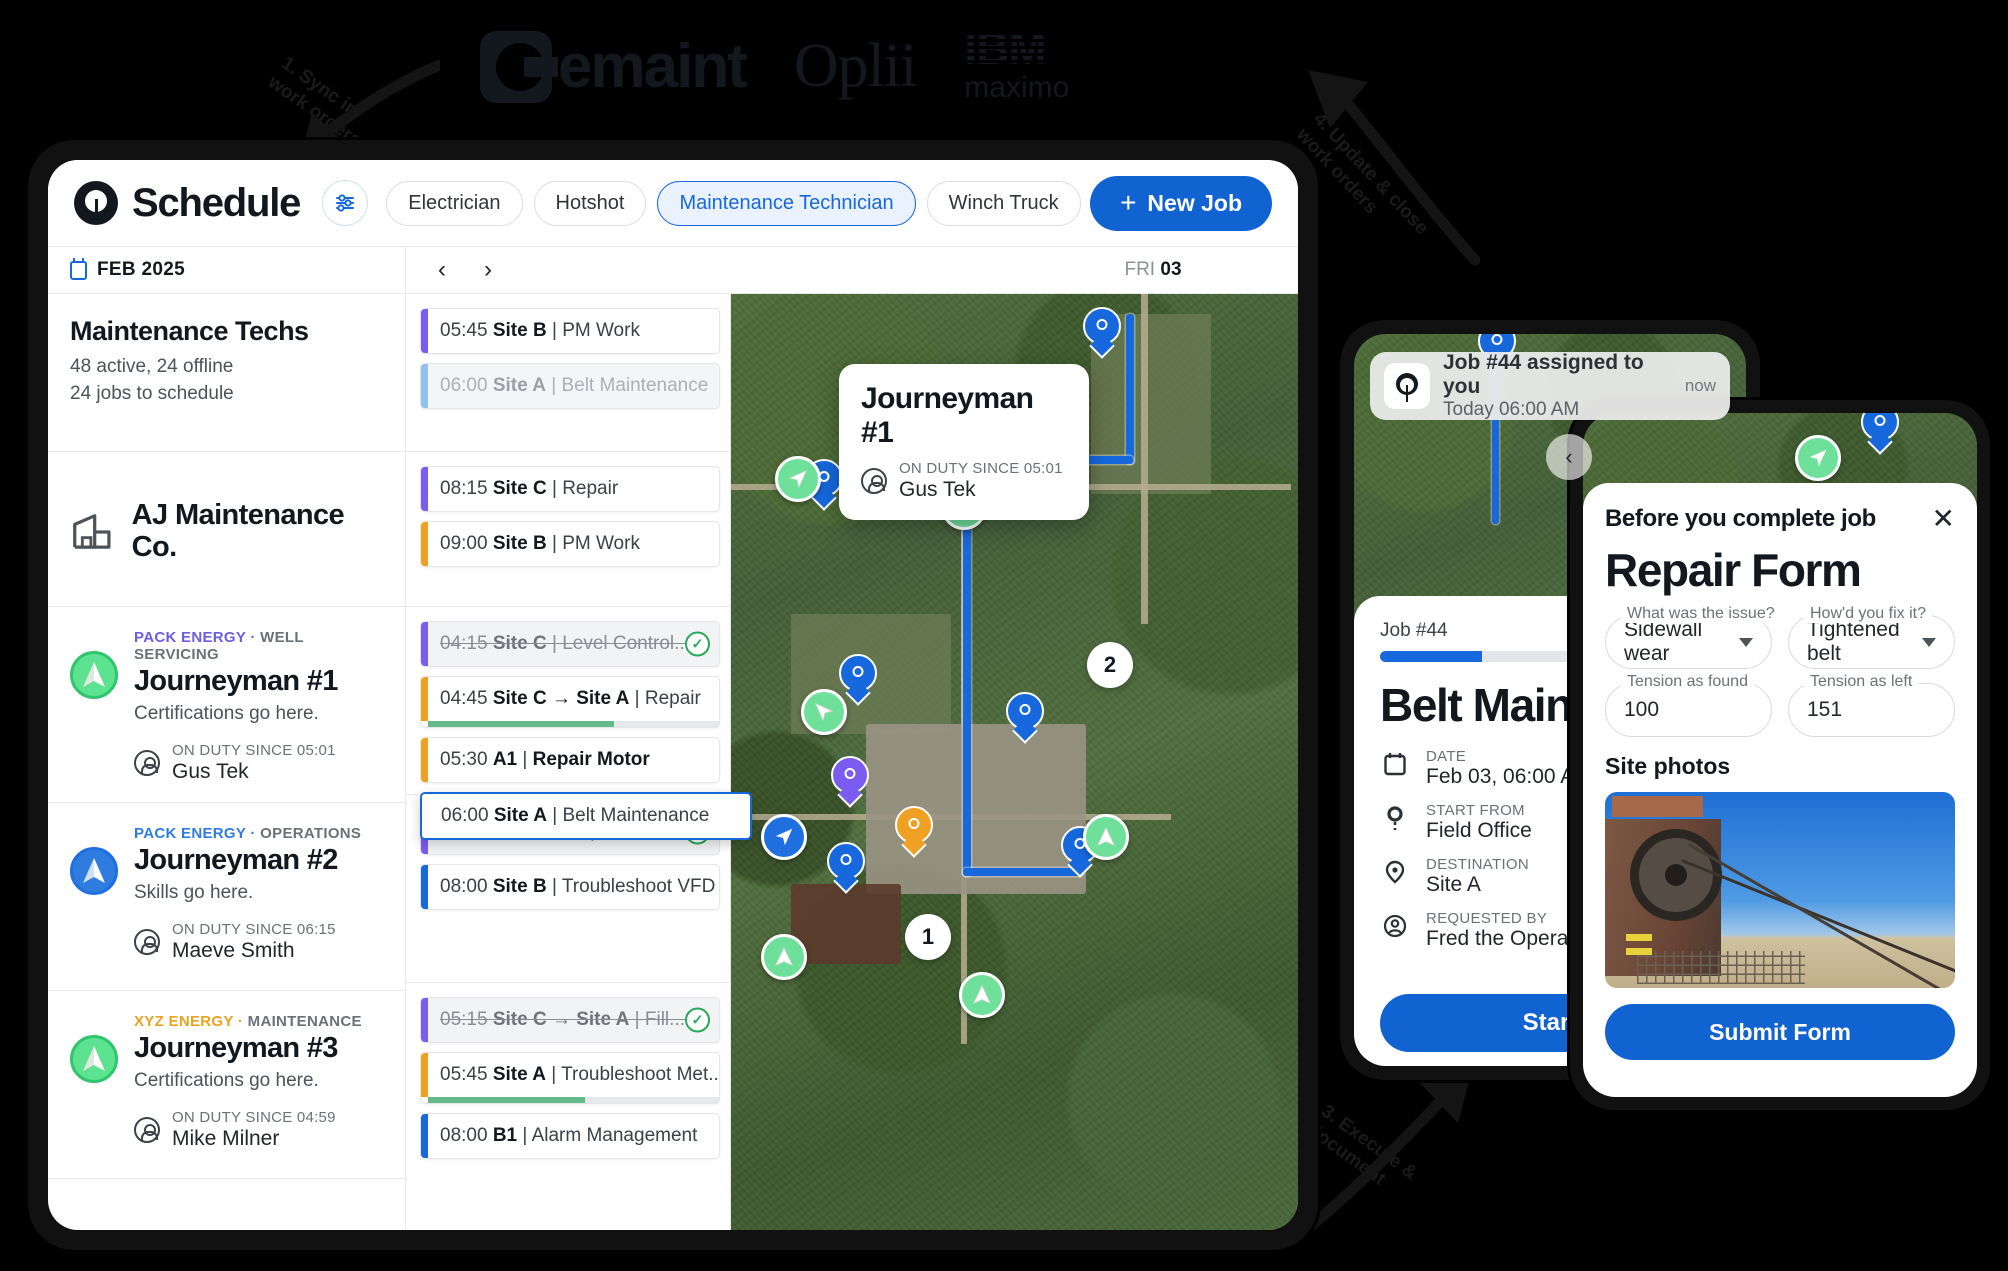  I want to click on month-selector: FEB 2025, so click(227, 270).